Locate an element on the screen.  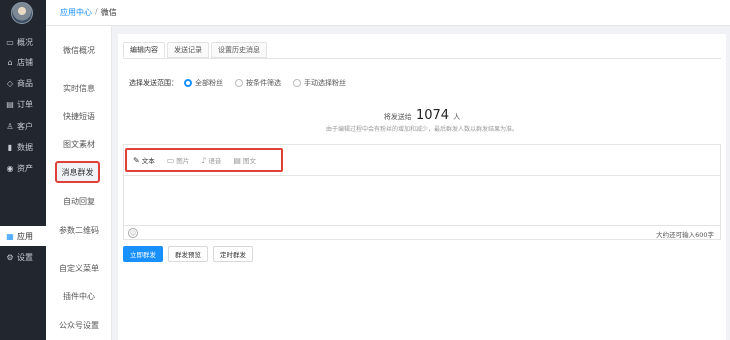
remaining-chars: 大约还可输入600字 is located at coordinates (685, 235).